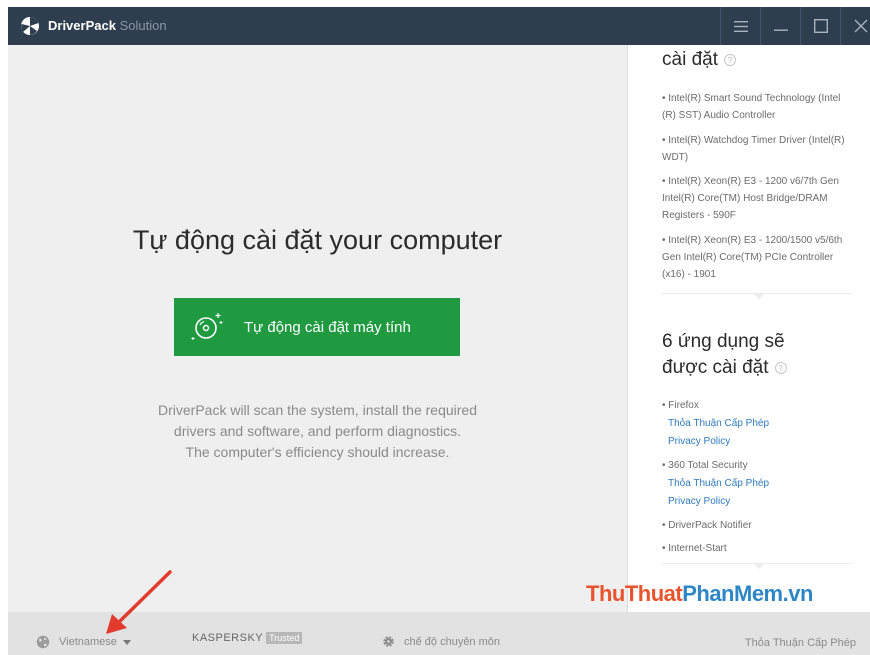  What do you see at coordinates (707, 525) in the screenshot?
I see `app-item: • DriverPack Notifier` at bounding box center [707, 525].